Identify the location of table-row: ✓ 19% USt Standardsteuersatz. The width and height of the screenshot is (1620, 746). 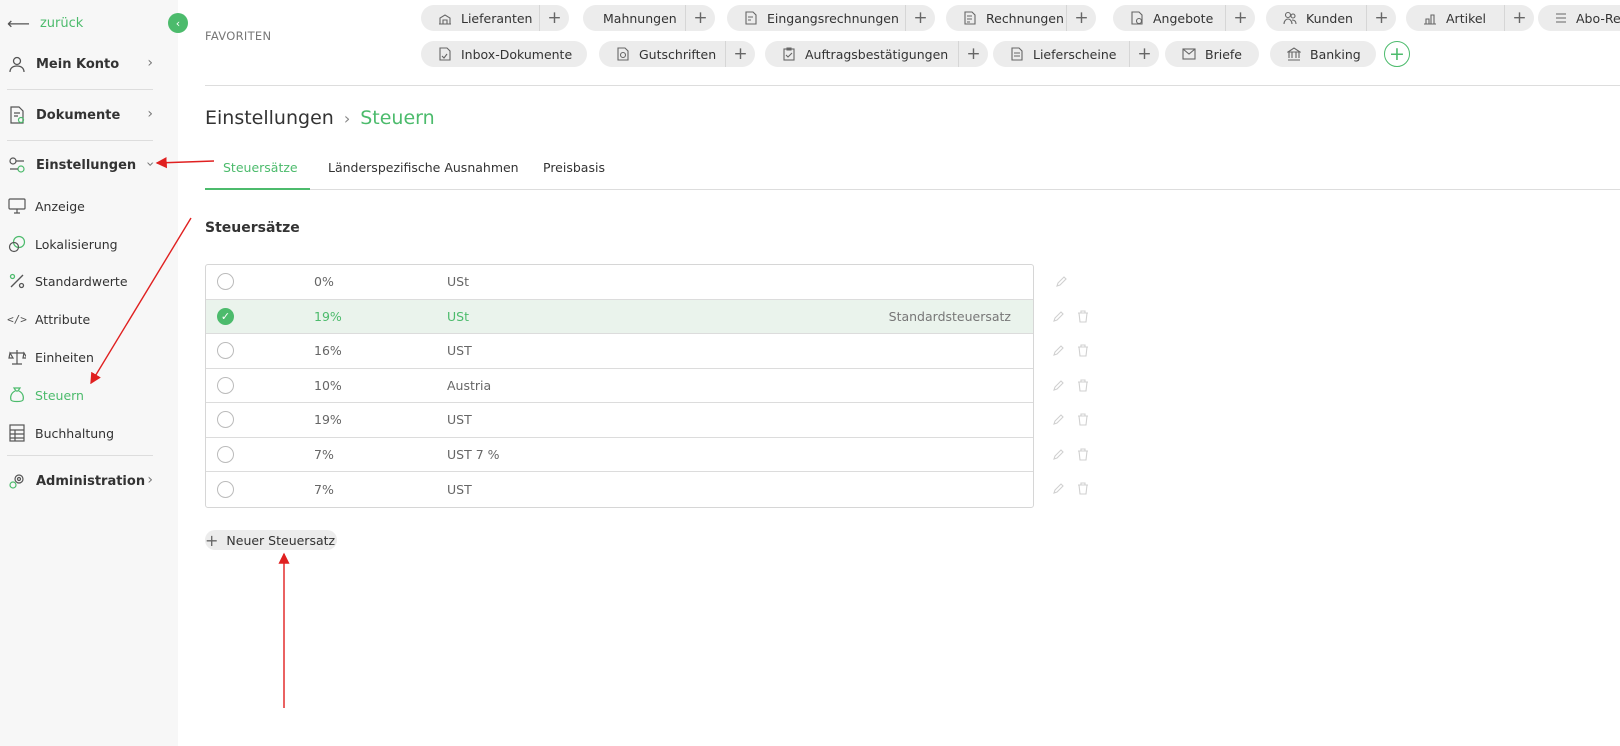
(619, 316).